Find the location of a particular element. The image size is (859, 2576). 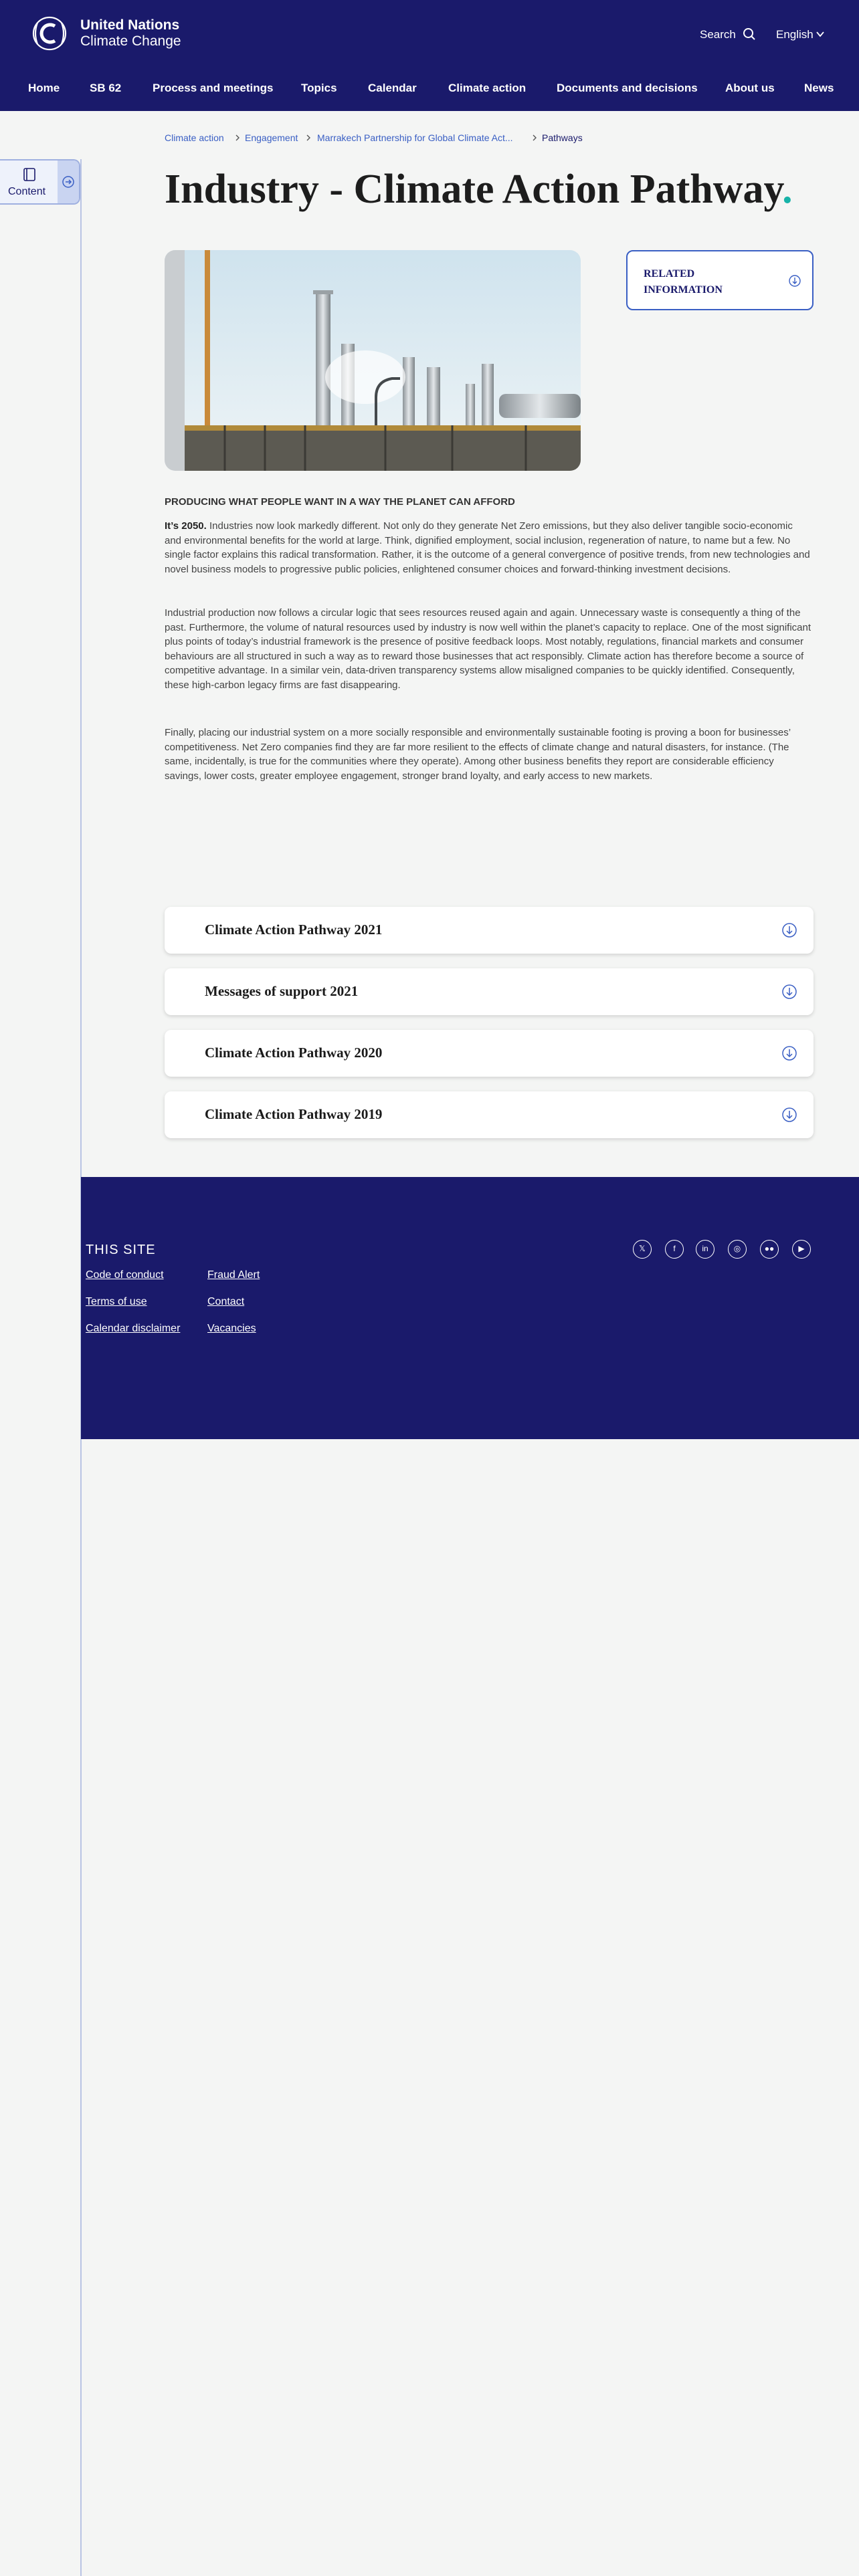

related-information-label: RELATED INFORMATION is located at coordinates (683, 282).